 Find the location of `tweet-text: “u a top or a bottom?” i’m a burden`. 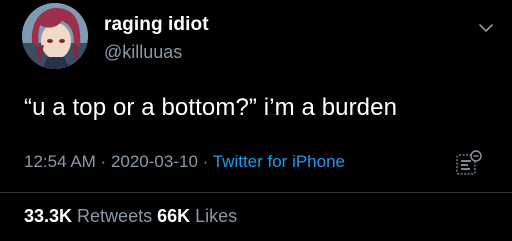

tweet-text: “u a top or a bottom?” i’m a burden is located at coordinates (211, 107).